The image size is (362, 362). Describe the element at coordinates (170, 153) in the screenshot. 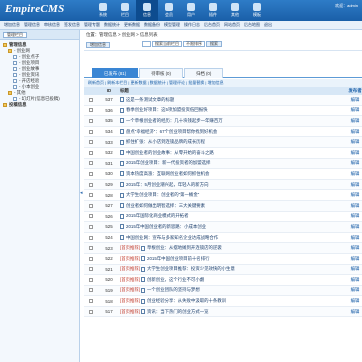

I see `row-title-link: 中国创业者的创业故事：从零开始的奋斗之路` at that location.